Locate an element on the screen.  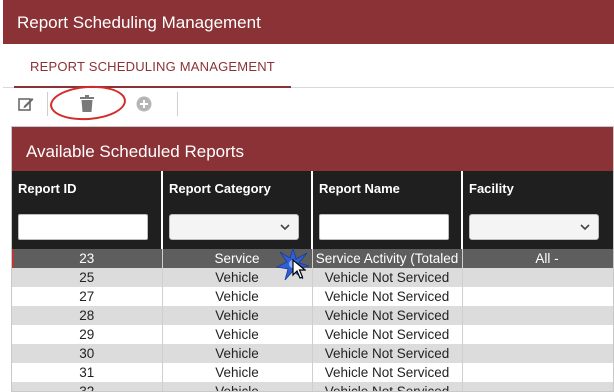
add-button is located at coordinates (144, 104).